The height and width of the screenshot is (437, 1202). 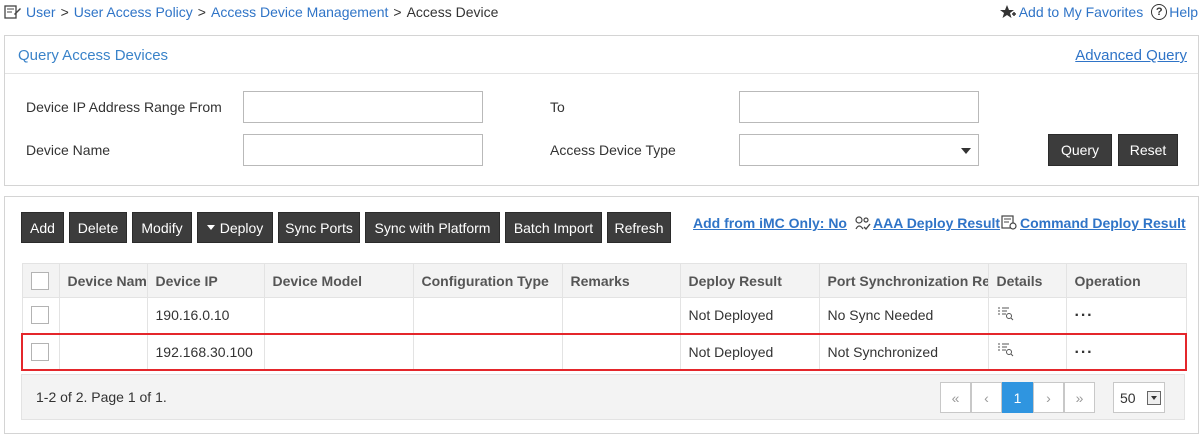 I want to click on delete-button: Delete, so click(x=98, y=227).